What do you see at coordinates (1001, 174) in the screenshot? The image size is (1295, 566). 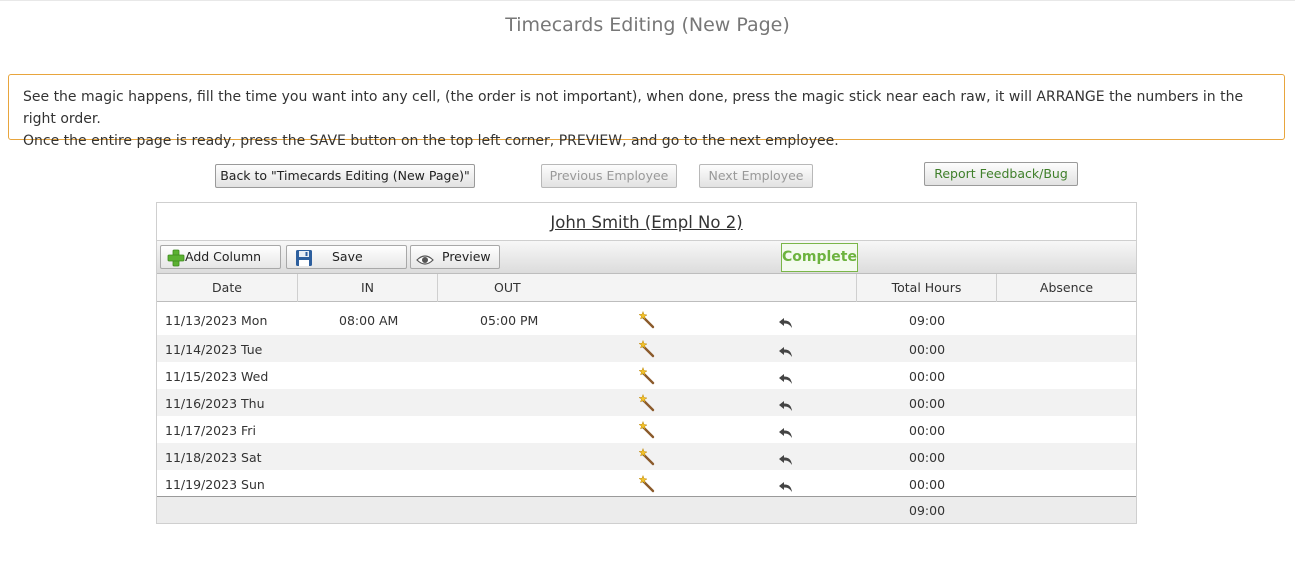 I see `report-feedback-button: Report Feedback/Bug` at bounding box center [1001, 174].